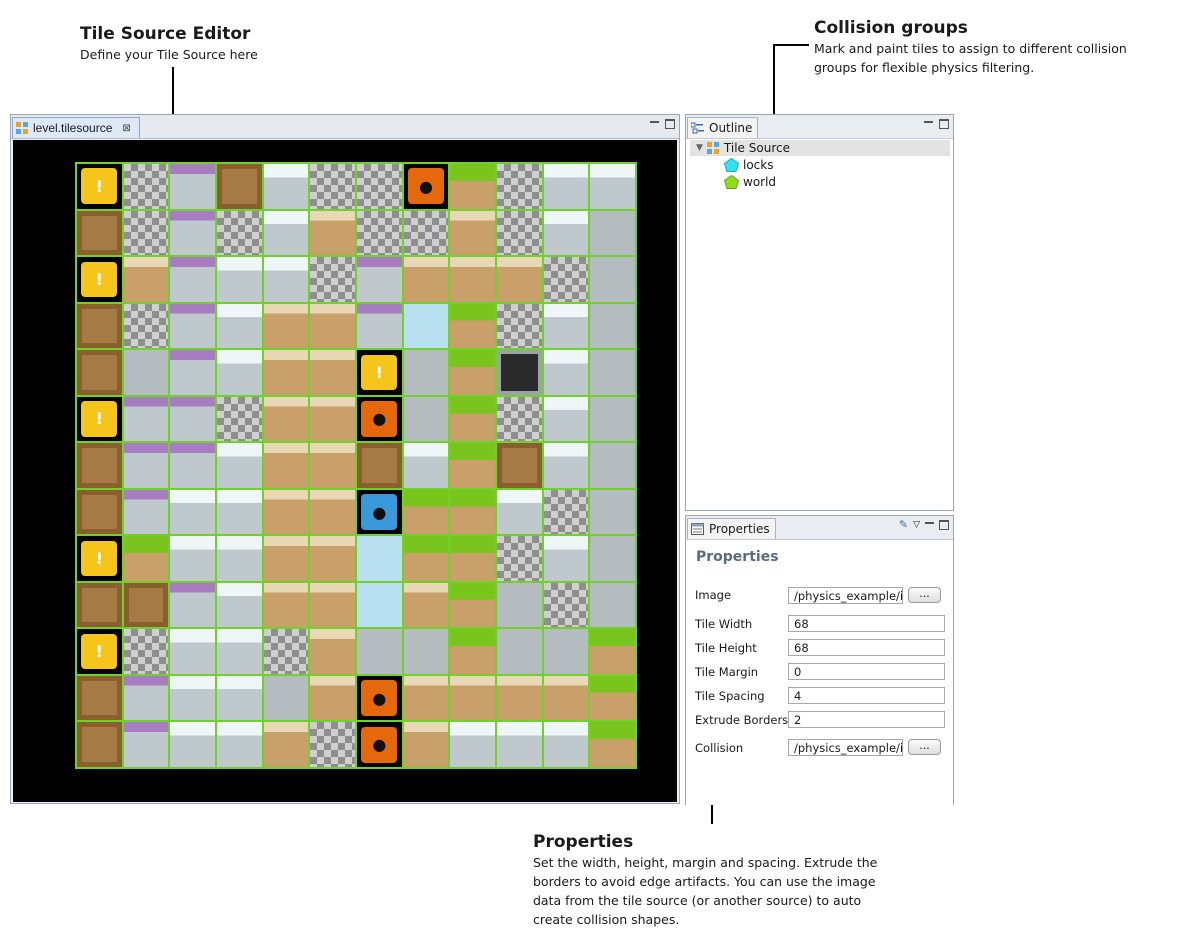 This screenshot has width=1186, height=943. I want to click on properties-tab: Properties, so click(731, 528).